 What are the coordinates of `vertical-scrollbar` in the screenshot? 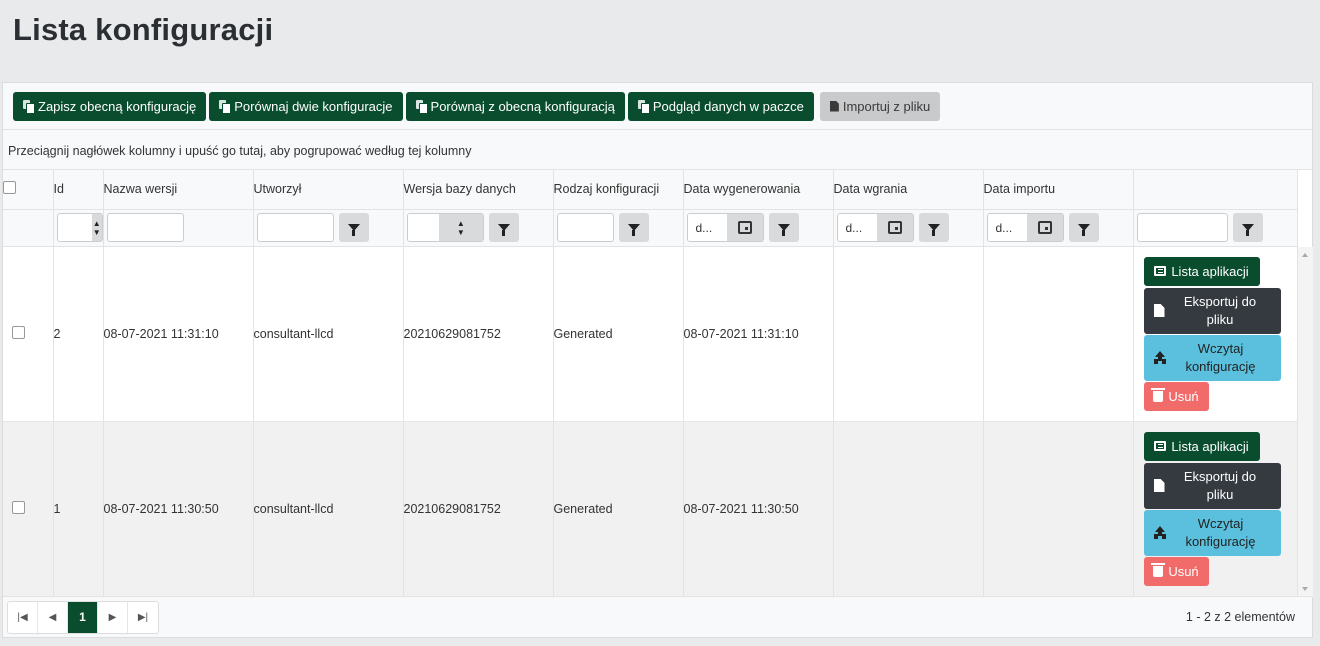 It's located at (1305, 422).